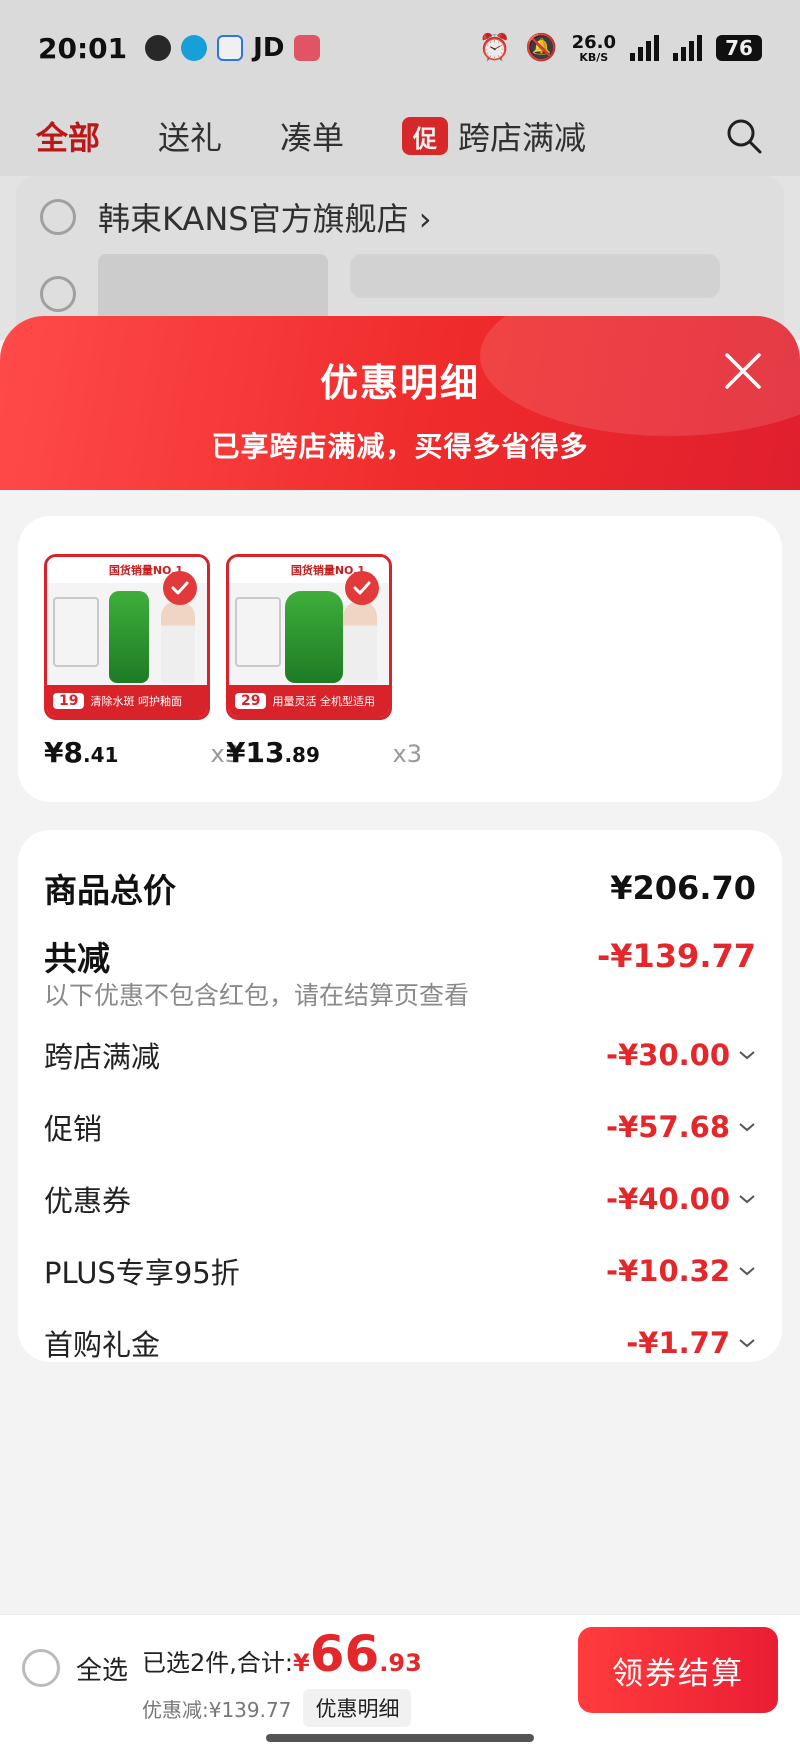 The height and width of the screenshot is (1759, 800). I want to click on store-select-radio, so click(58, 217).